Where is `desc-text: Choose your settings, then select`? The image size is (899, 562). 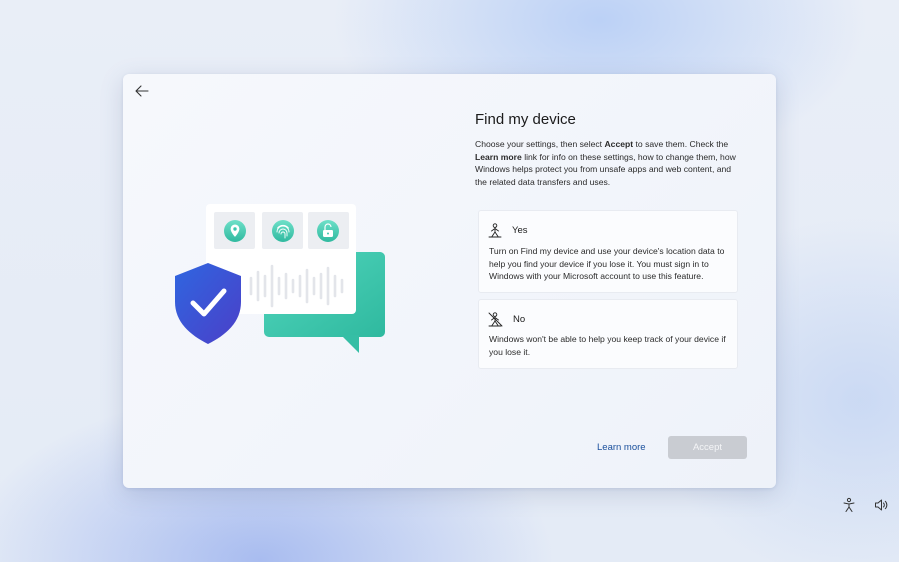
desc-text: Choose your settings, then select is located at coordinates (540, 144).